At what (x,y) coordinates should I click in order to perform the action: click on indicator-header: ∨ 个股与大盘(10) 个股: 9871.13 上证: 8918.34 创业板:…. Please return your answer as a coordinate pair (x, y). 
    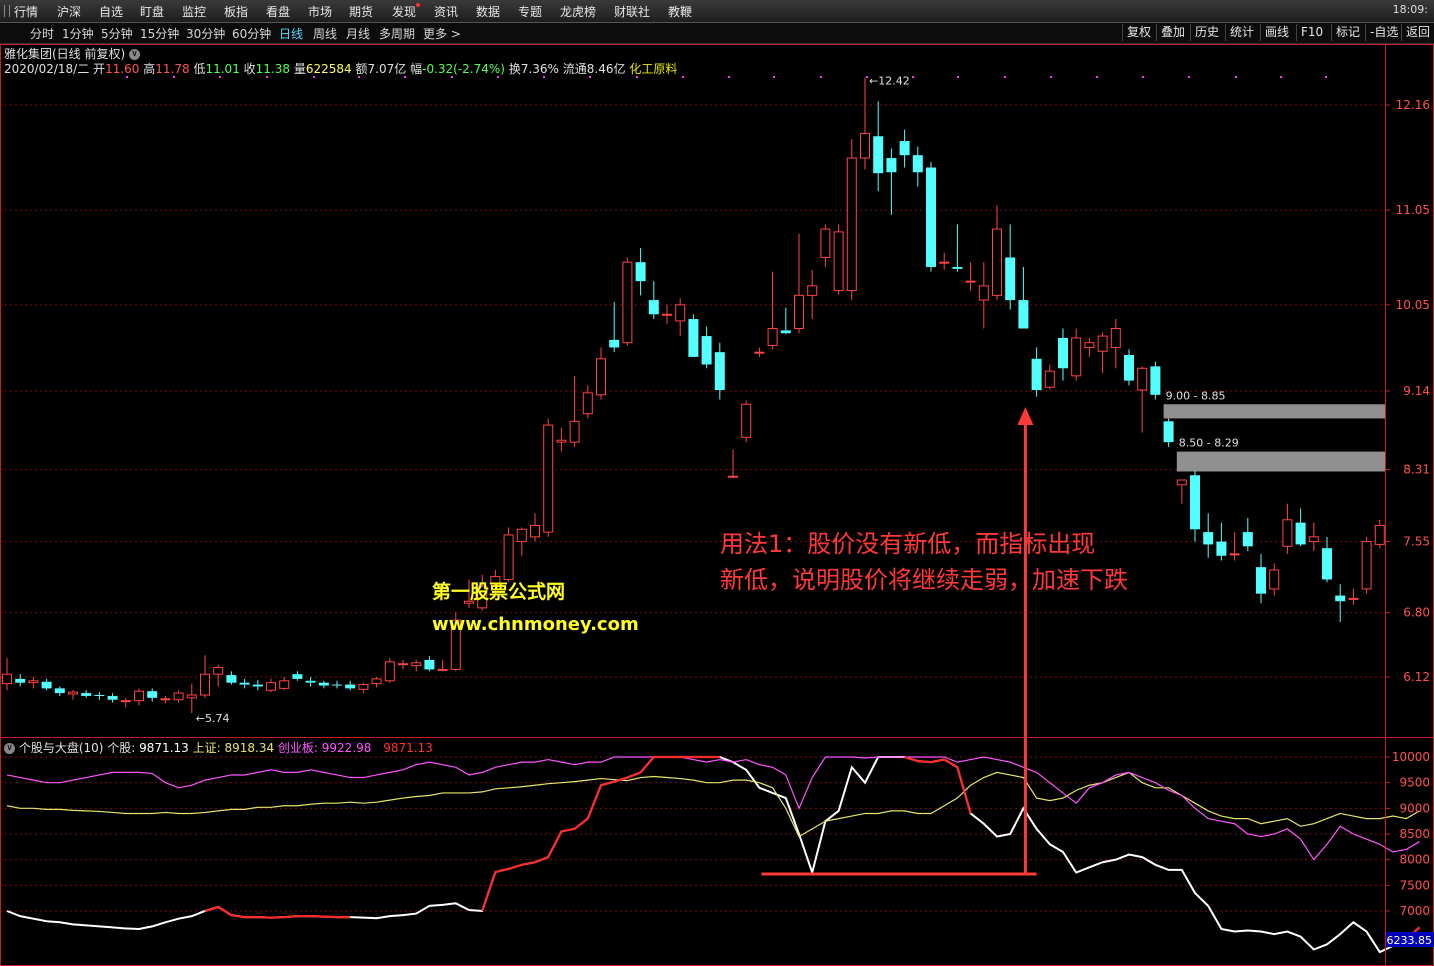
    Looking at the image, I should click on (218, 747).